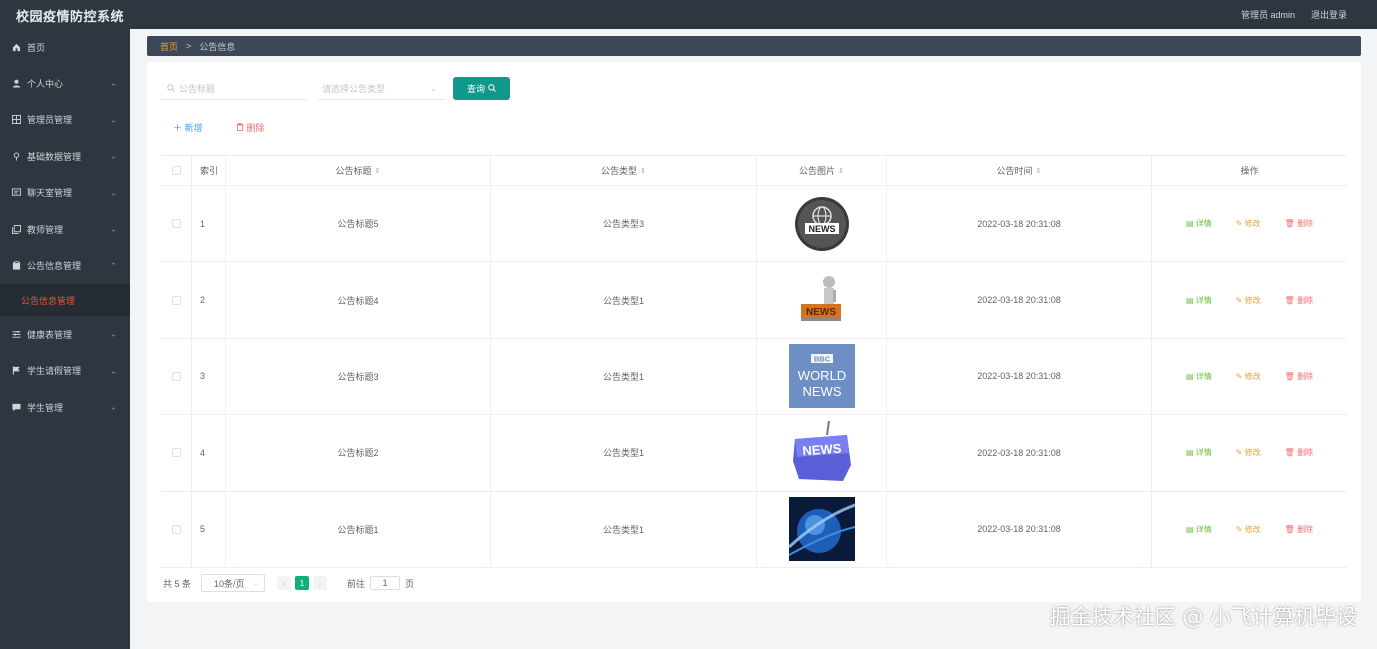 The height and width of the screenshot is (649, 1377). I want to click on sidebar-item-label: 个人中心, so click(45, 83).